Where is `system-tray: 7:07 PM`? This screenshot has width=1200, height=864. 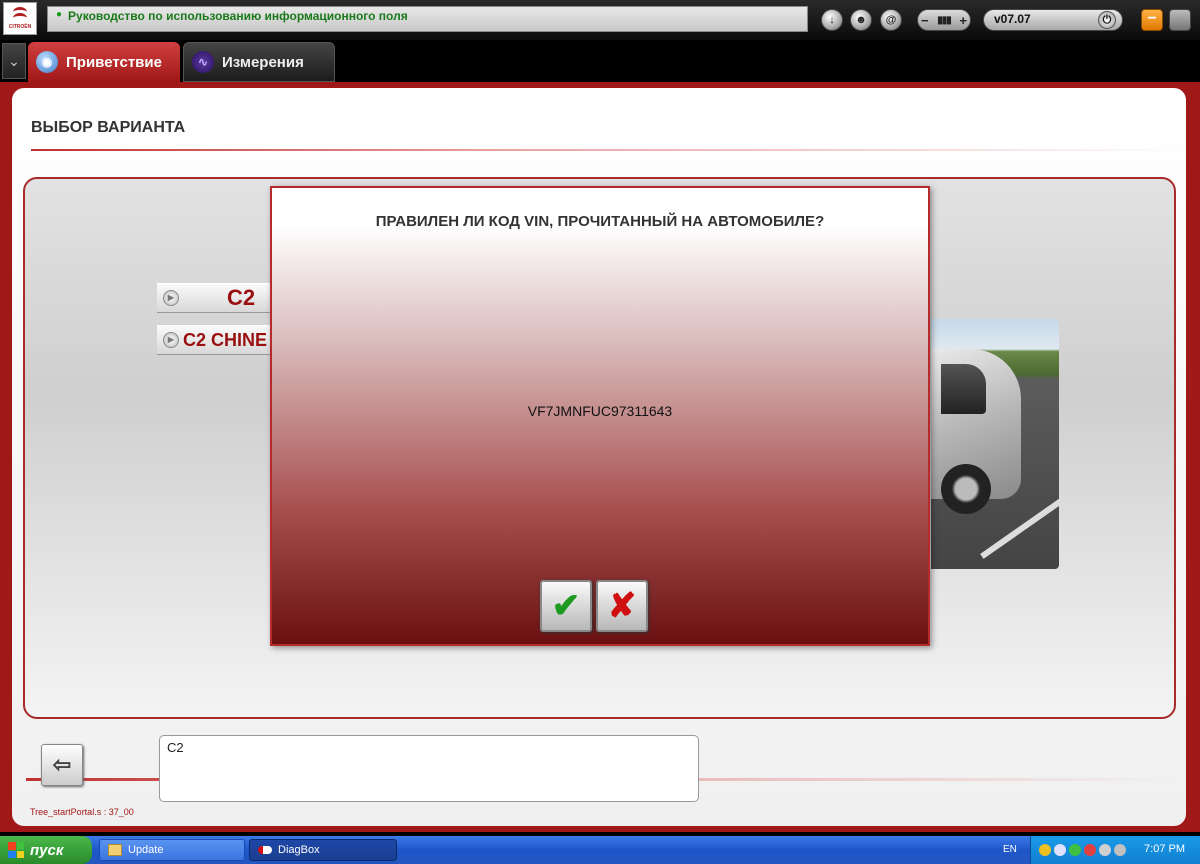
system-tray: 7:07 PM is located at coordinates (1115, 850).